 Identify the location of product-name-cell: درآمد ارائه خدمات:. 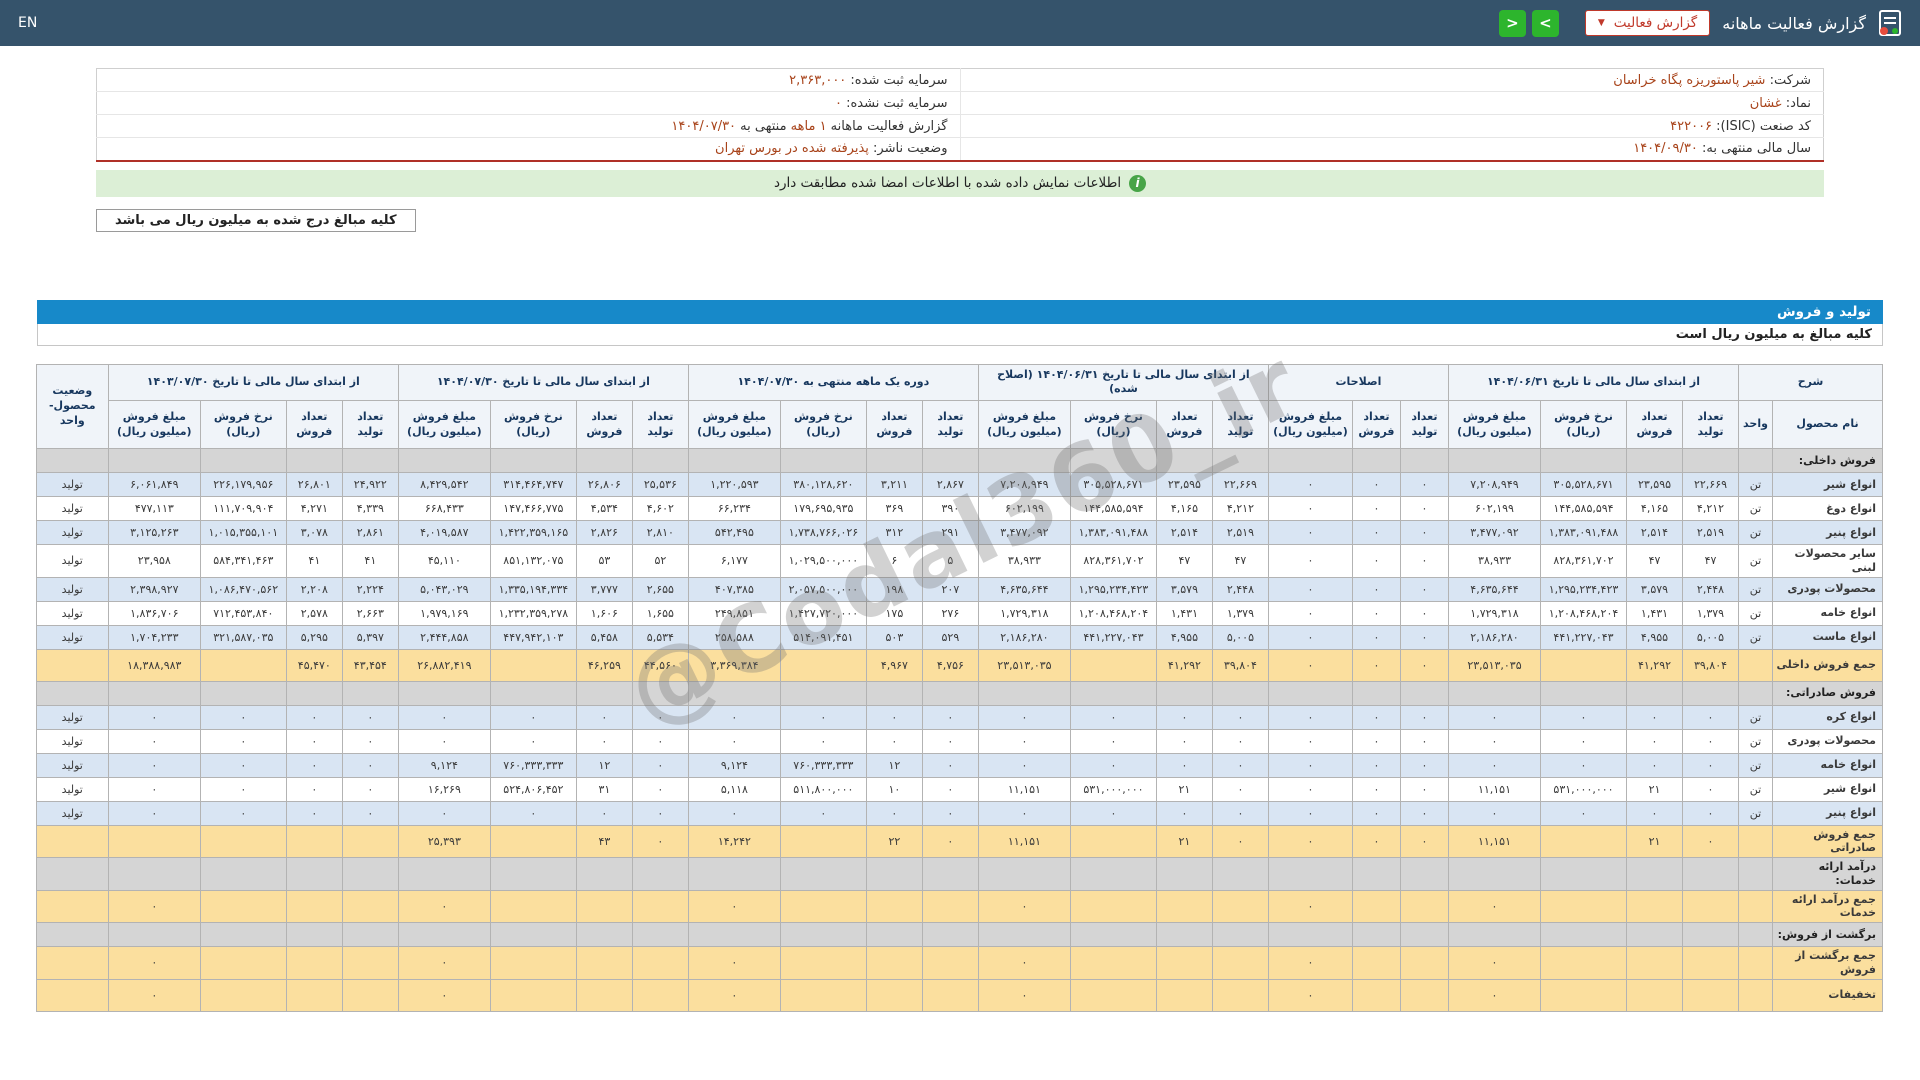
(1827, 874).